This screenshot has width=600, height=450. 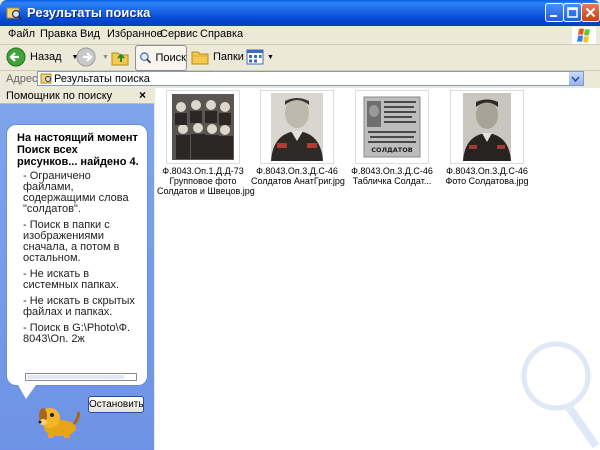 I want to click on menu-bar: Файл Правка Вид Избранное Сервис Справка, so click(x=300, y=35).